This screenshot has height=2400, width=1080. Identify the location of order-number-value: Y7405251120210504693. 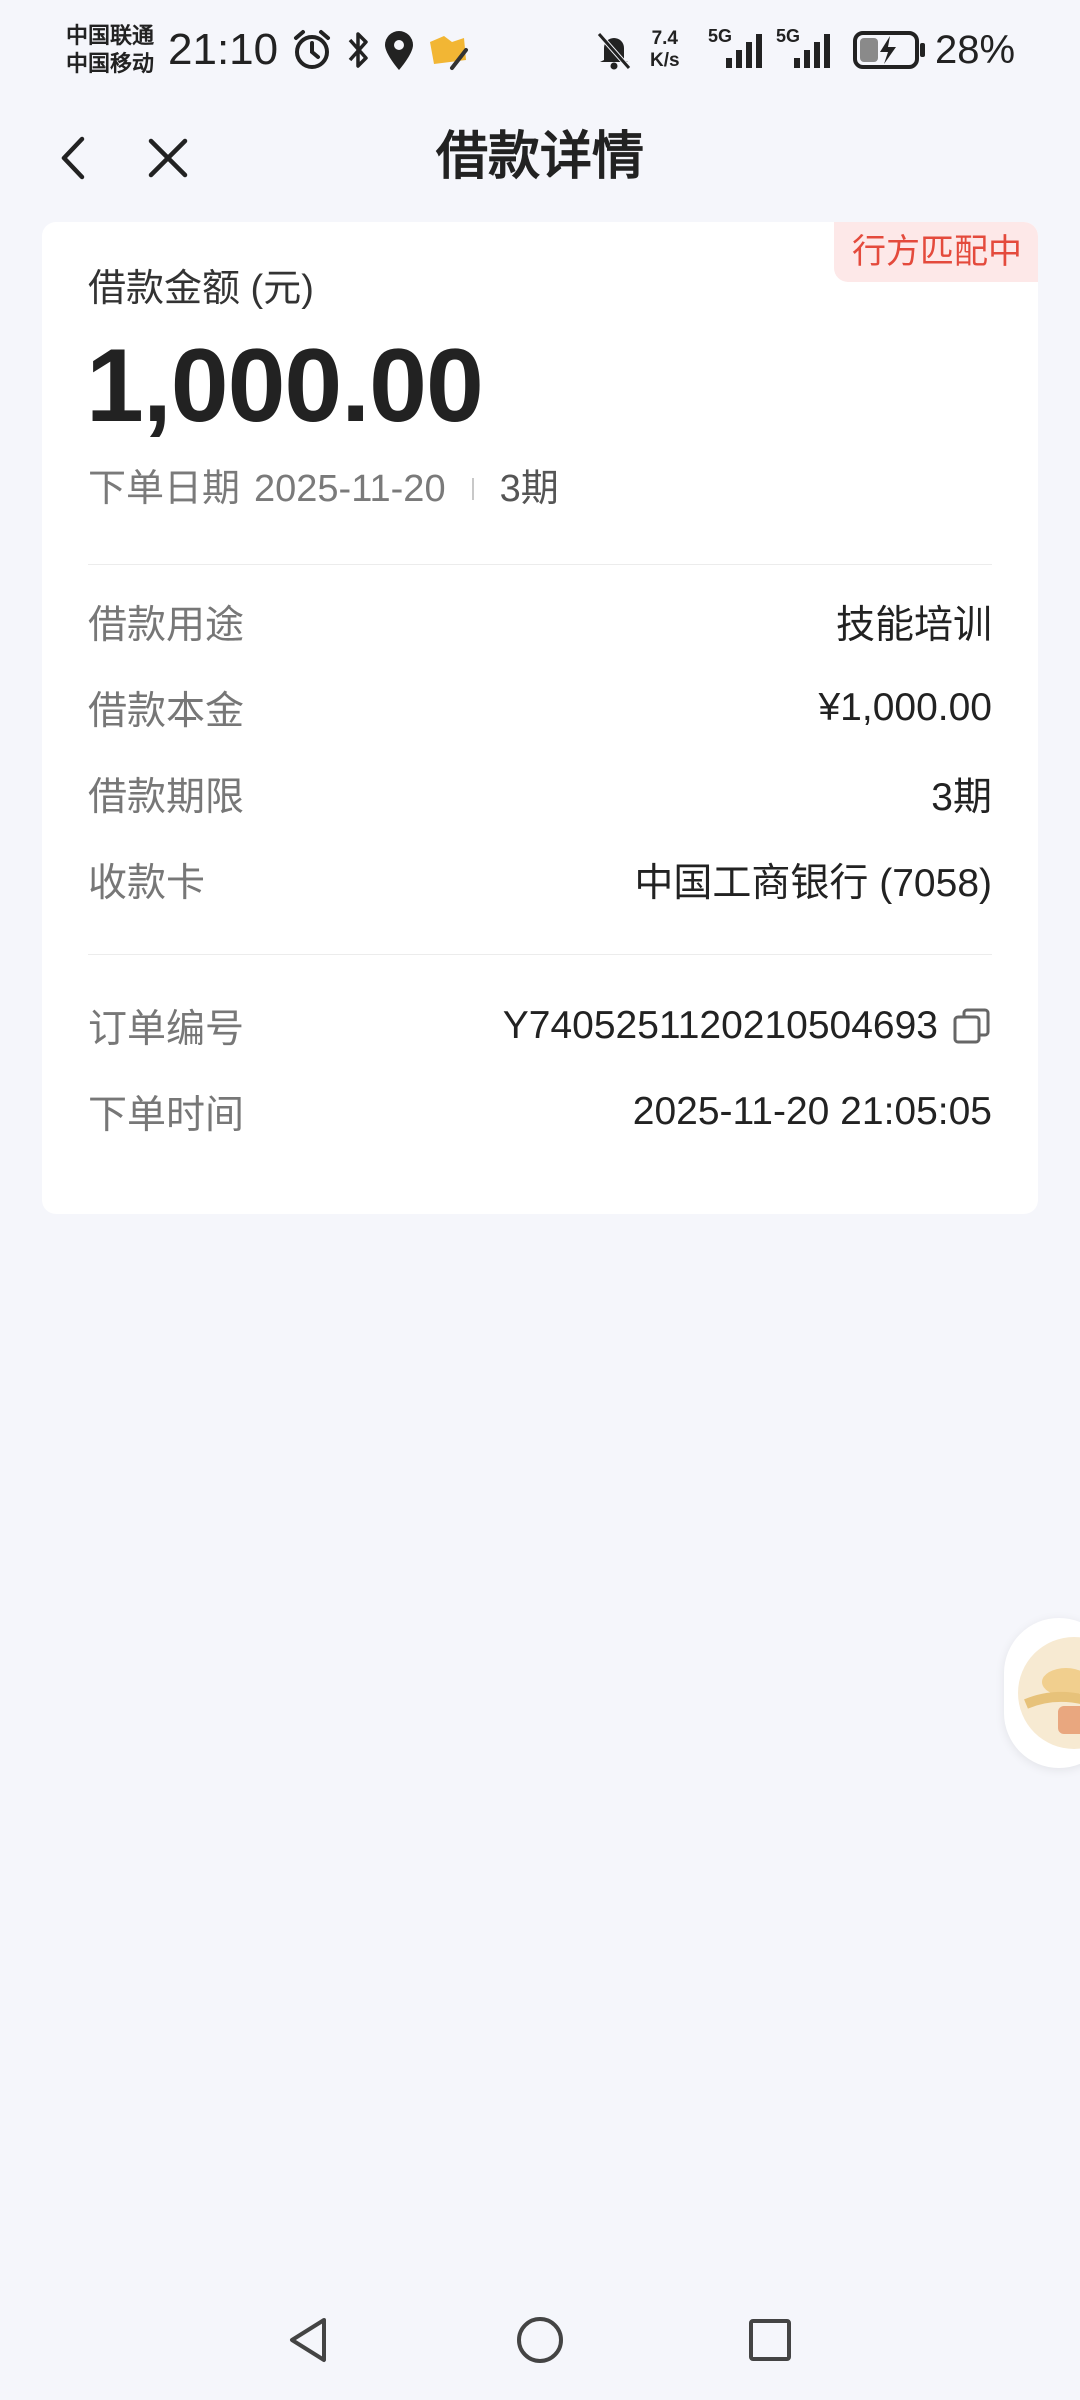
(747, 1026).